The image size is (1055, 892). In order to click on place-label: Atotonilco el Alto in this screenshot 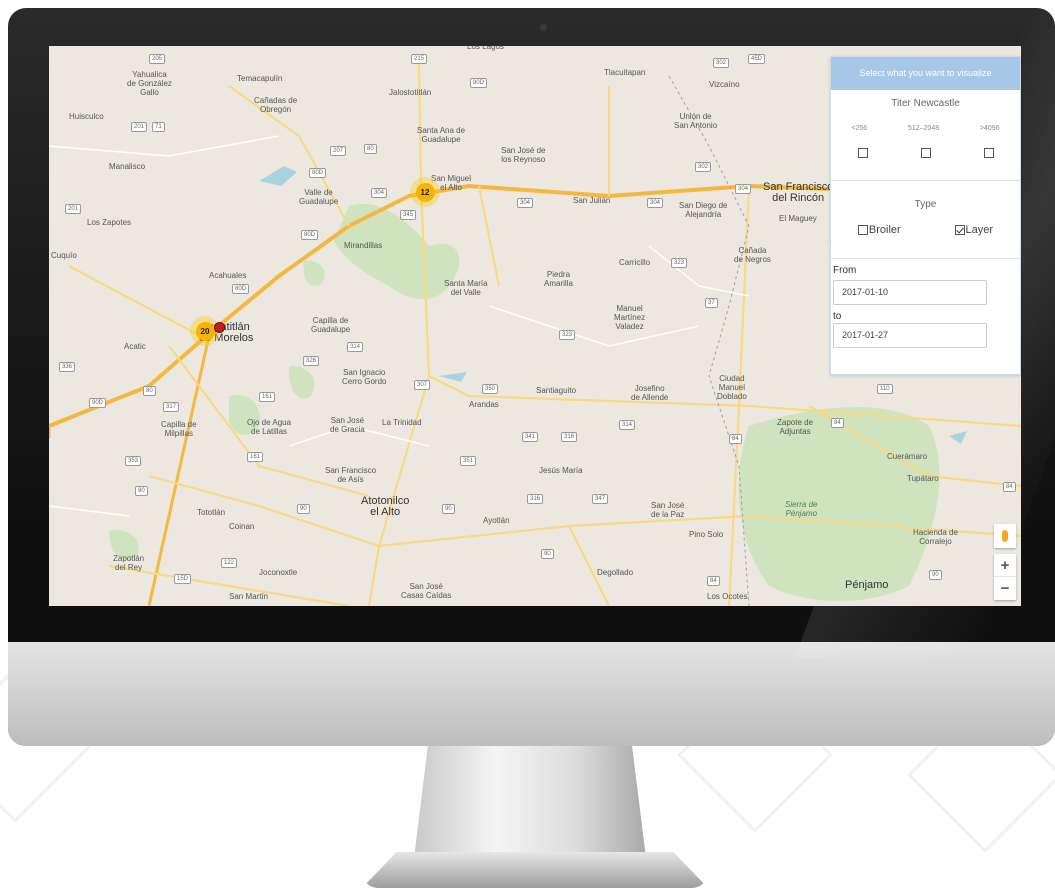, I will do `click(385, 506)`.